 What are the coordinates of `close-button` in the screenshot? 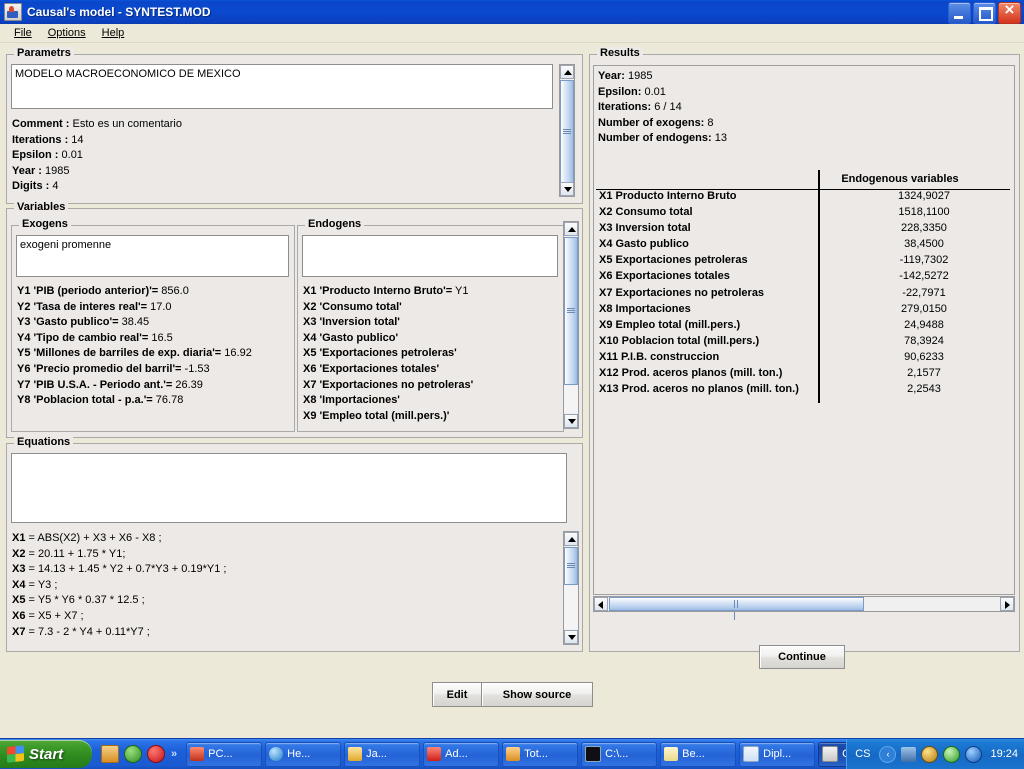 It's located at (1009, 12).